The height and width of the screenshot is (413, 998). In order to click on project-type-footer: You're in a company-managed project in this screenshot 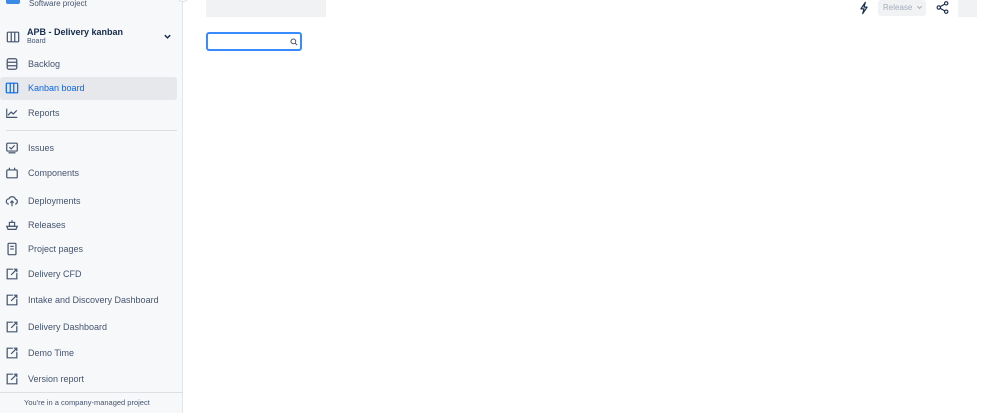, I will do `click(87, 402)`.